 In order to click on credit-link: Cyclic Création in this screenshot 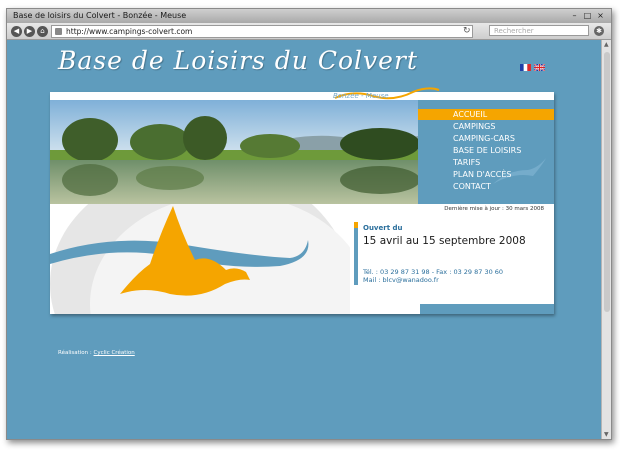, I will do `click(114, 353)`.